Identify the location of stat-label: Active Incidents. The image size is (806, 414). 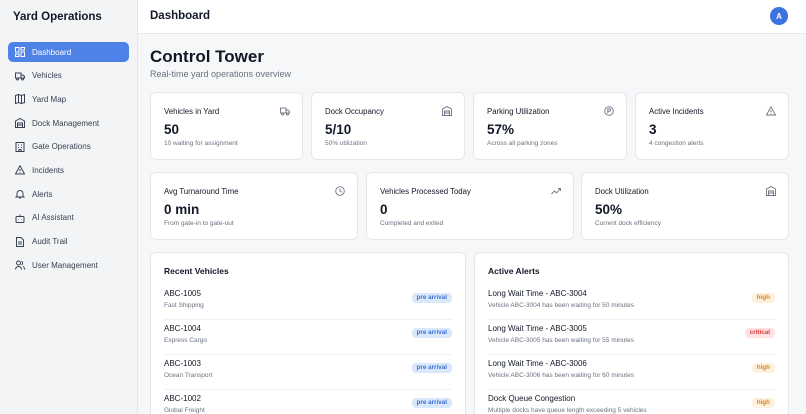
(676, 111).